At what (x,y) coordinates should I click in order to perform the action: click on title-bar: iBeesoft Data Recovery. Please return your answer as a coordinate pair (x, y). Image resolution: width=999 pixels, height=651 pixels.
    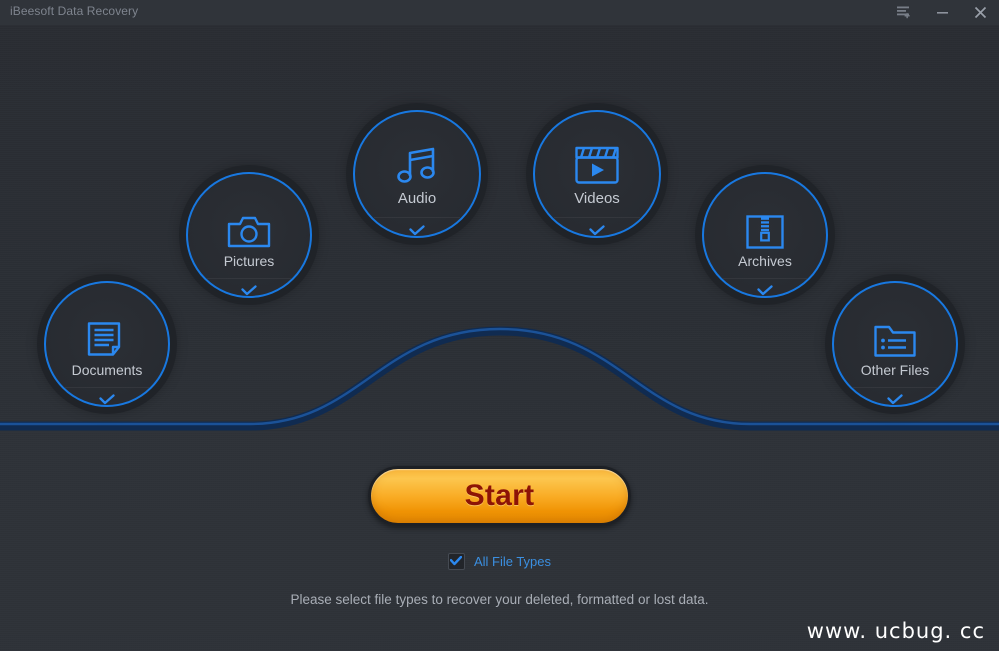
    Looking at the image, I should click on (499, 13).